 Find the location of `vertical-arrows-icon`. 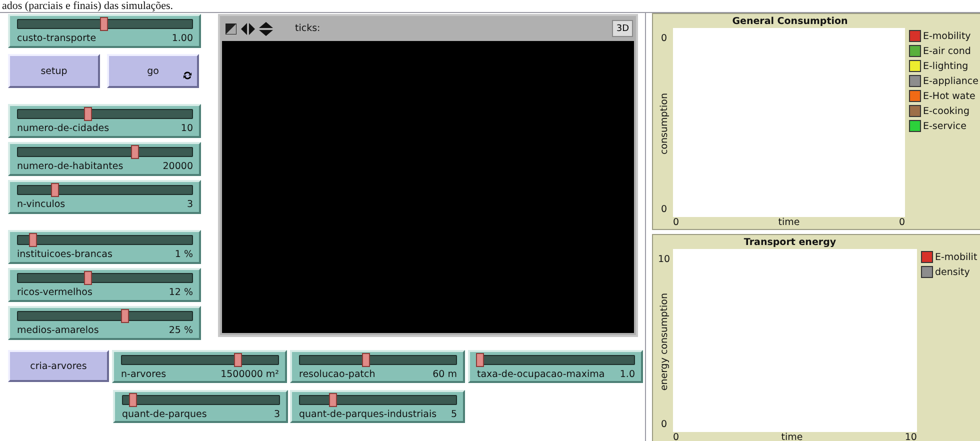

vertical-arrows-icon is located at coordinates (266, 29).